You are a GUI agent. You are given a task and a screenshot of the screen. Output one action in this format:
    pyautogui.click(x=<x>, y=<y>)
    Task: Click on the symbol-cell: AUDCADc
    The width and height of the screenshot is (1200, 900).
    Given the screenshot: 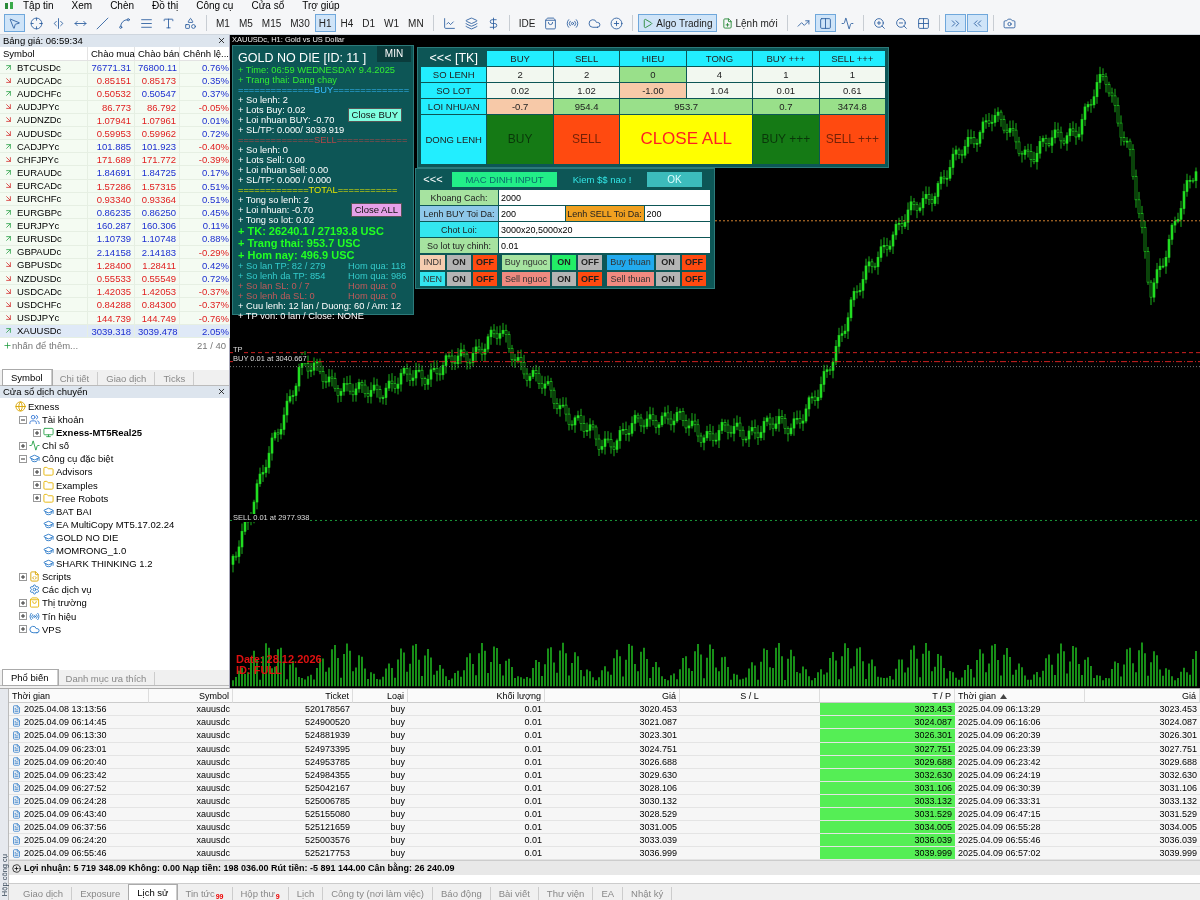 What is the action you would take?
    pyautogui.click(x=44, y=81)
    